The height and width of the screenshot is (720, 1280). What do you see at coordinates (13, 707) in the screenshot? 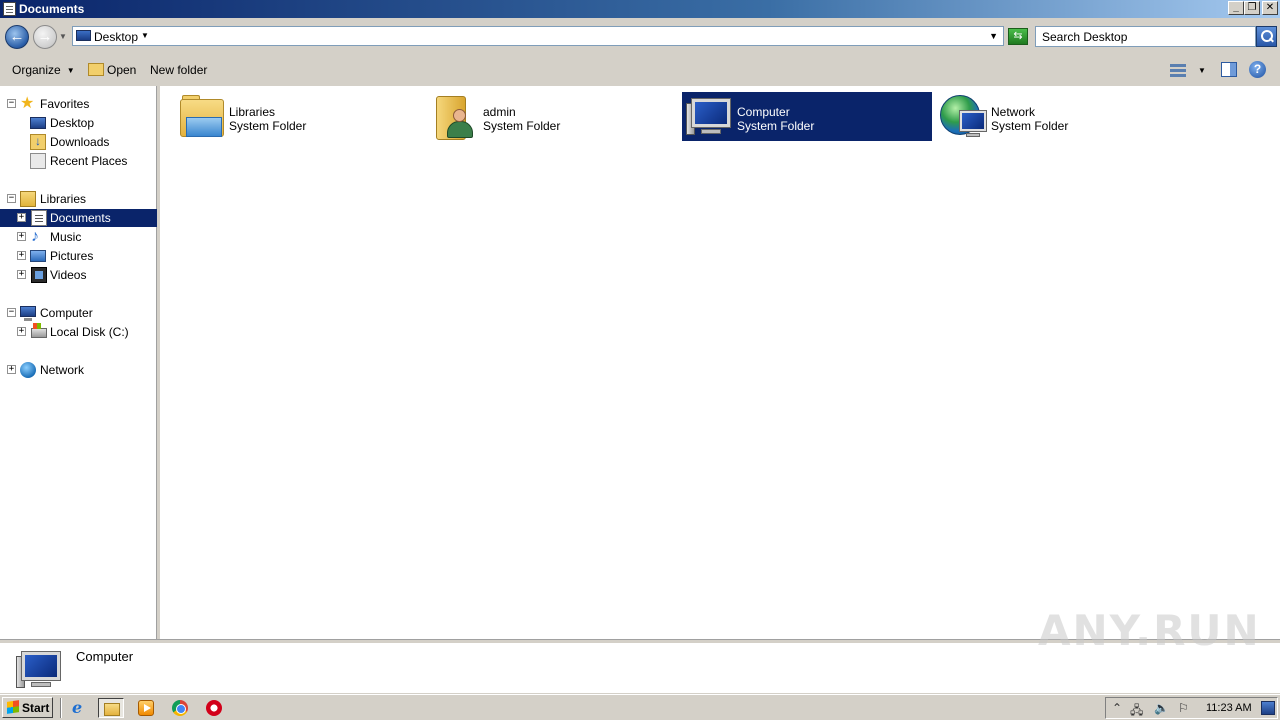
I see `windows-logo-icon` at bounding box center [13, 707].